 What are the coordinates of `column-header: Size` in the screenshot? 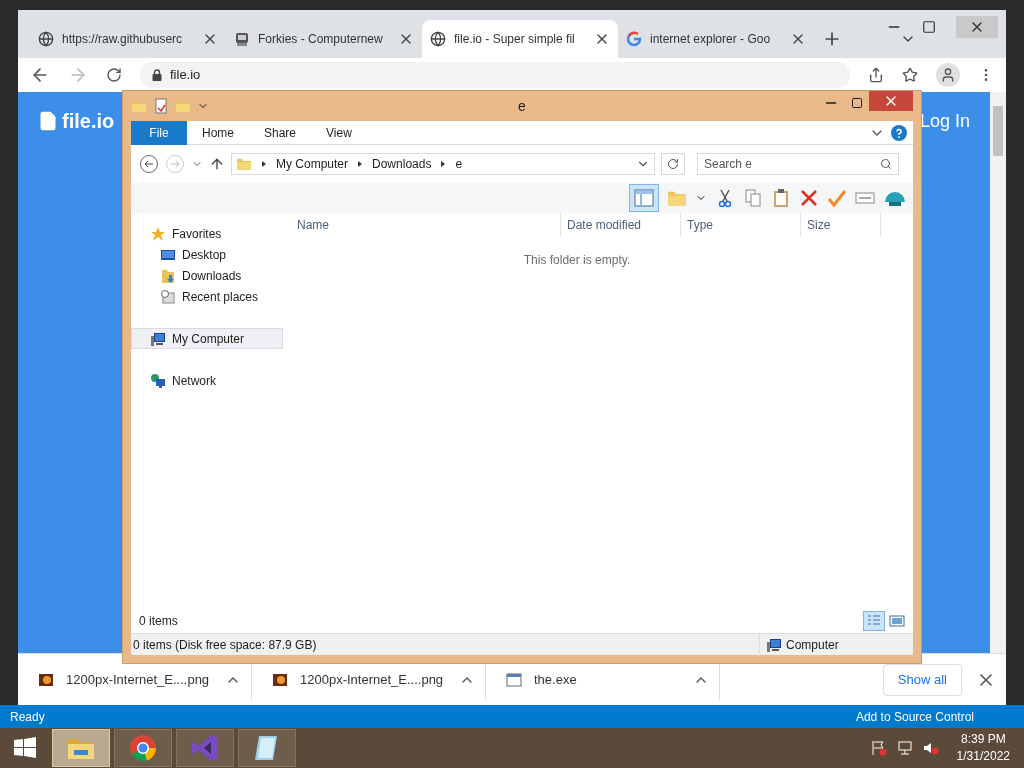 It's located at (841, 225).